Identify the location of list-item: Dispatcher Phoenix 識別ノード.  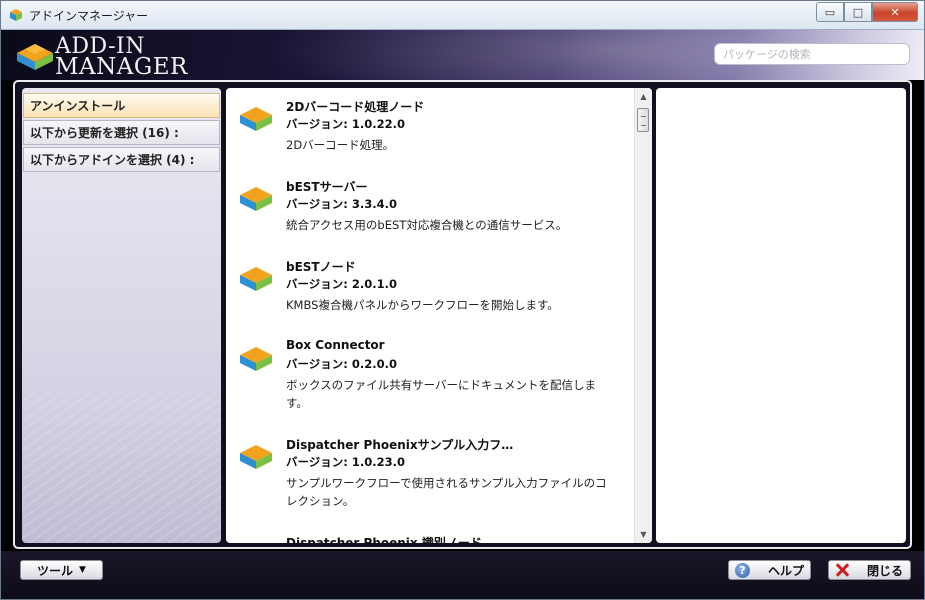
(426, 536).